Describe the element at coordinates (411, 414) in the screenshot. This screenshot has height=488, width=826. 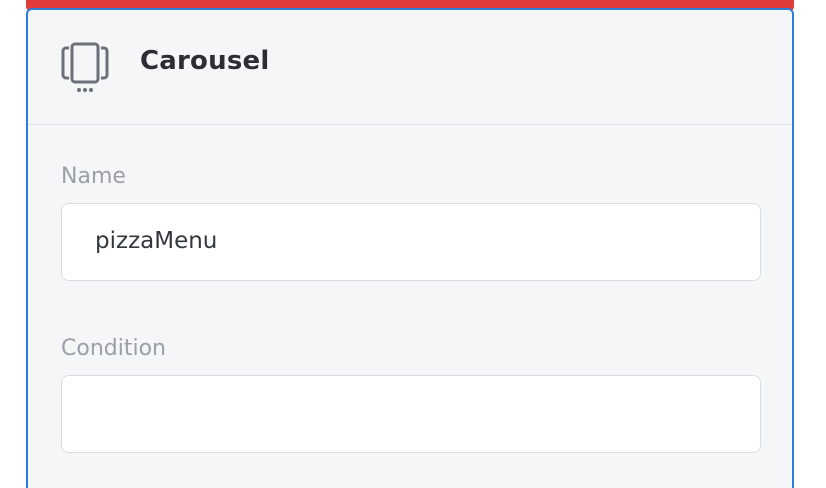
I see `condition-input` at that location.